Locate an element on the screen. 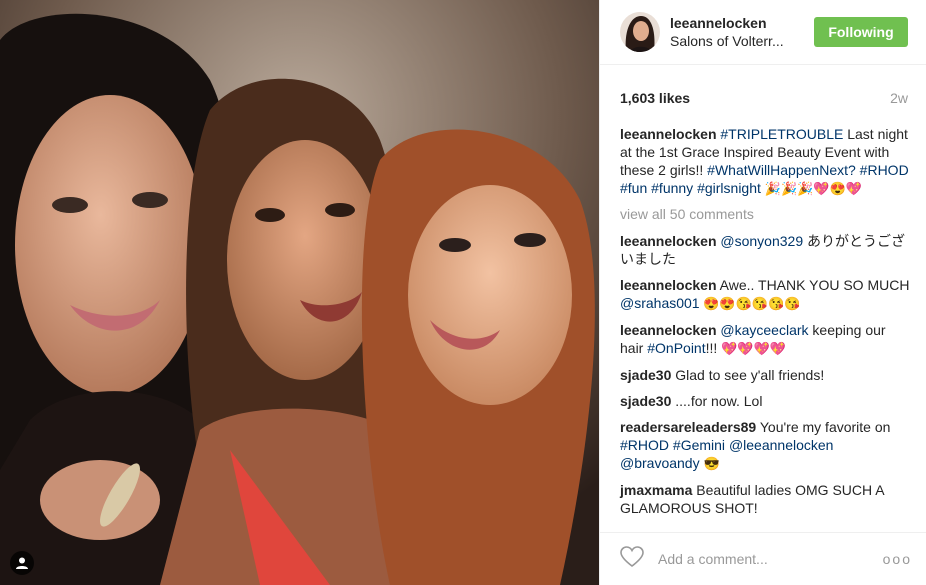 The image size is (926, 585). hashtag-link: #Gemini is located at coordinates (699, 445).